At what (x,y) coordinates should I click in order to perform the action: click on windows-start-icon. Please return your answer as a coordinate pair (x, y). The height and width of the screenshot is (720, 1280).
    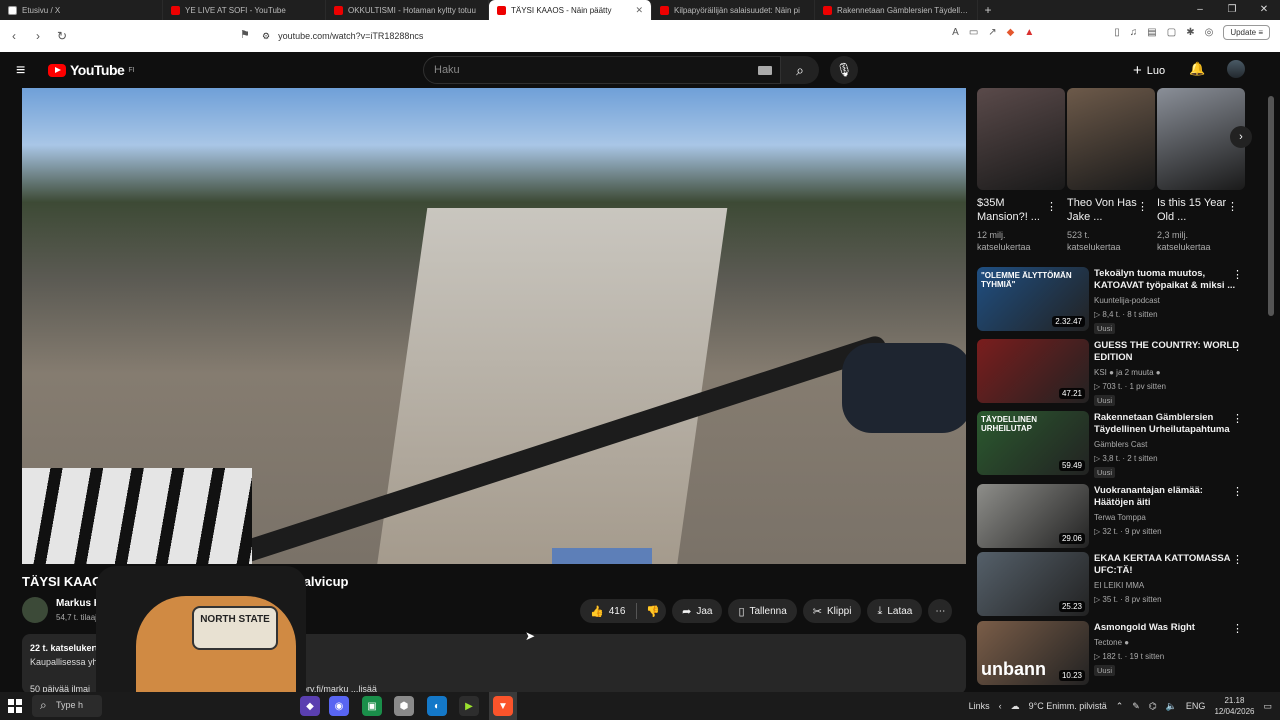
    Looking at the image, I should click on (15, 706).